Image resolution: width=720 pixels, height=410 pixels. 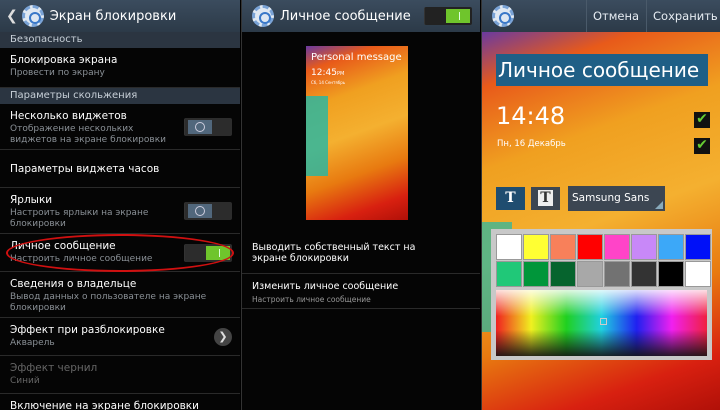 I want to click on color-picker-cursor, so click(x=603, y=321).